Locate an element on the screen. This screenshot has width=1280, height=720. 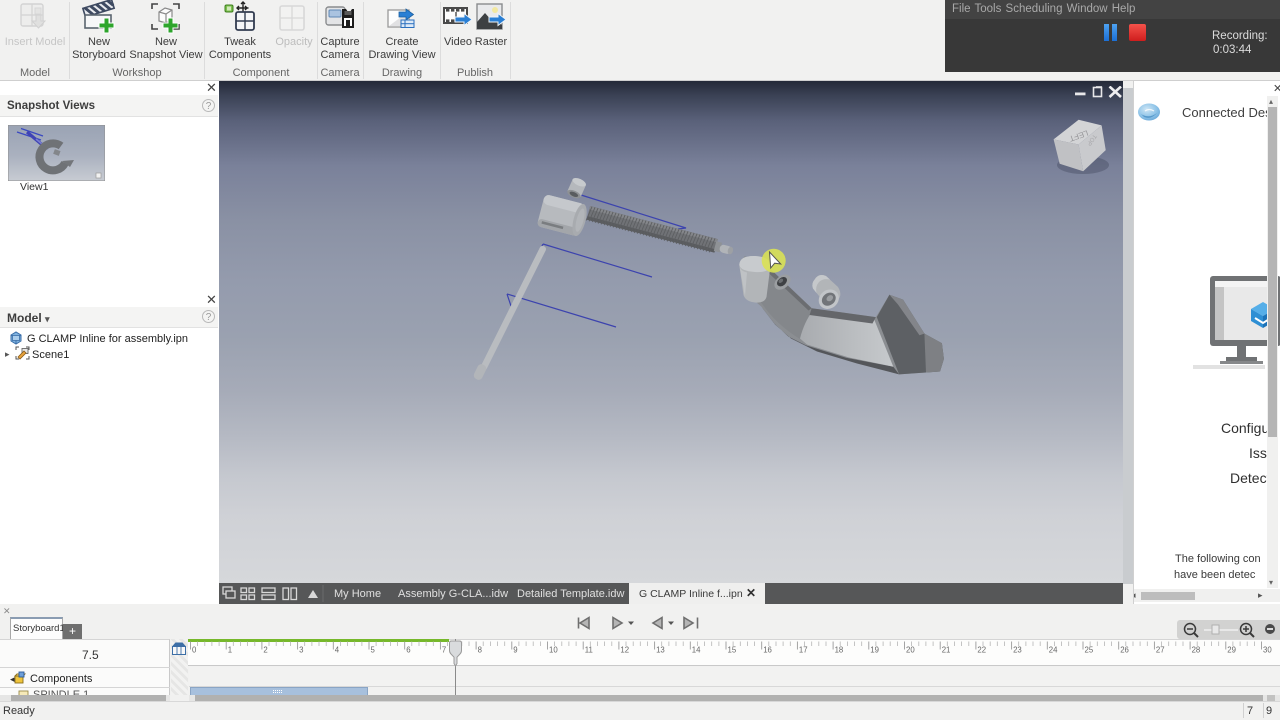
svg-text: 3 is located at coordinates (301, 650).